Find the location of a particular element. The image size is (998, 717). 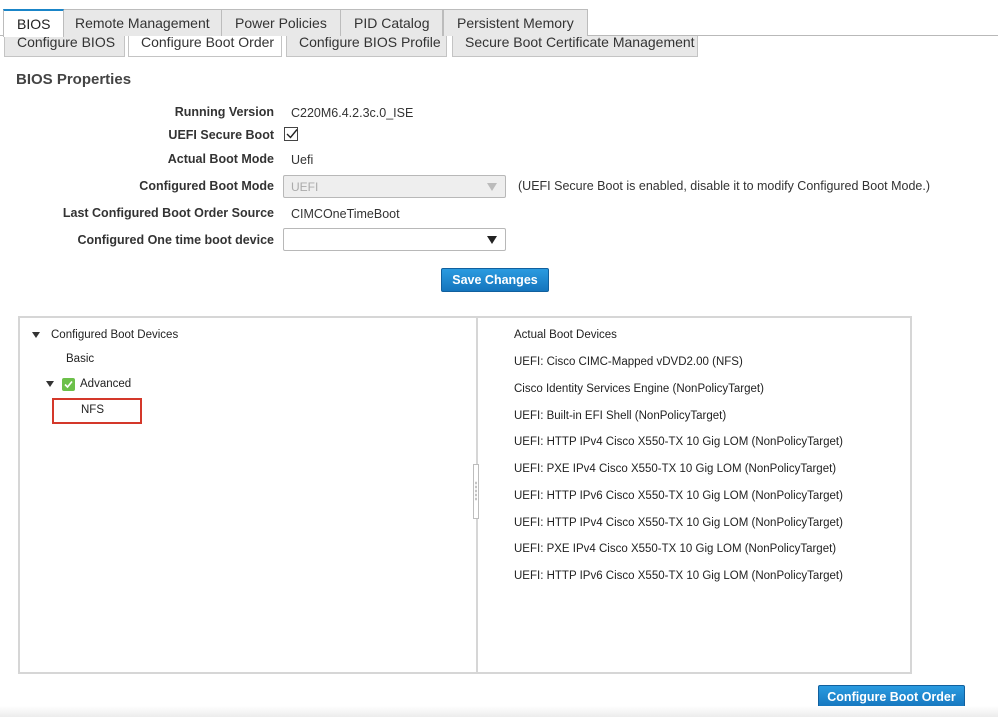

tab-pid-catalog: PID Catalog is located at coordinates (392, 22).